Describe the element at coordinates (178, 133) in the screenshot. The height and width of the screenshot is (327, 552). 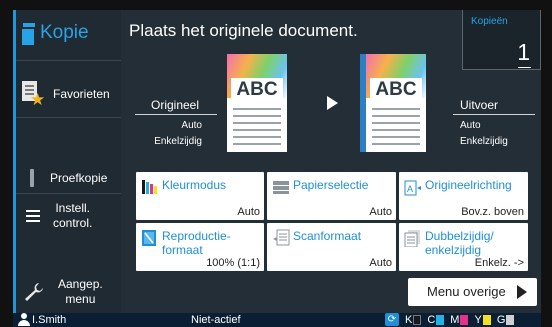
I see `original-info: Auto Enkelzijdig` at that location.